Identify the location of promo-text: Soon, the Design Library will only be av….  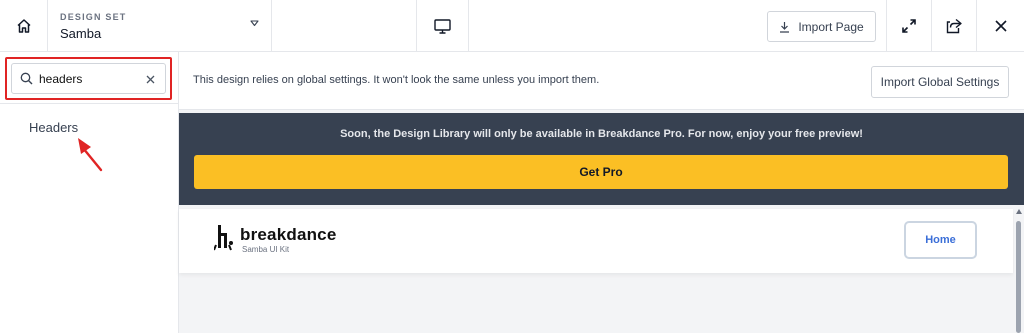
(601, 134).